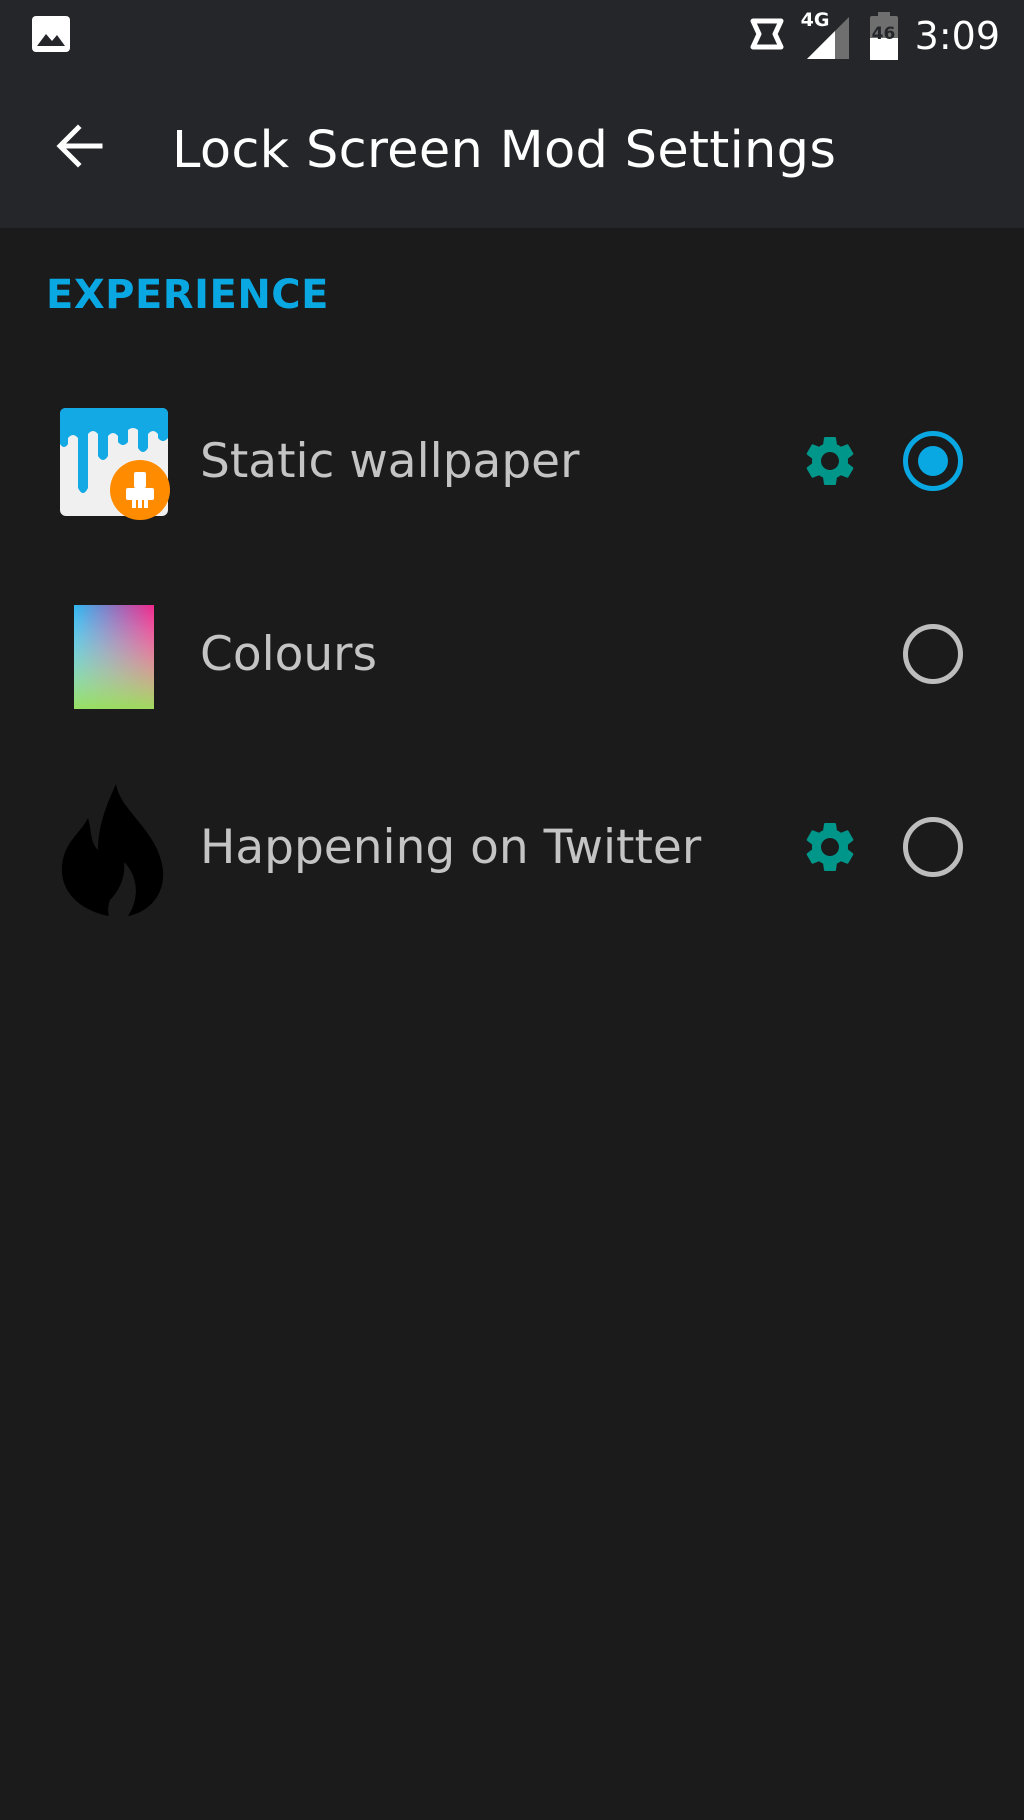 This screenshot has height=1820, width=1024. What do you see at coordinates (512, 654) in the screenshot?
I see `list-item-colours: Colours` at bounding box center [512, 654].